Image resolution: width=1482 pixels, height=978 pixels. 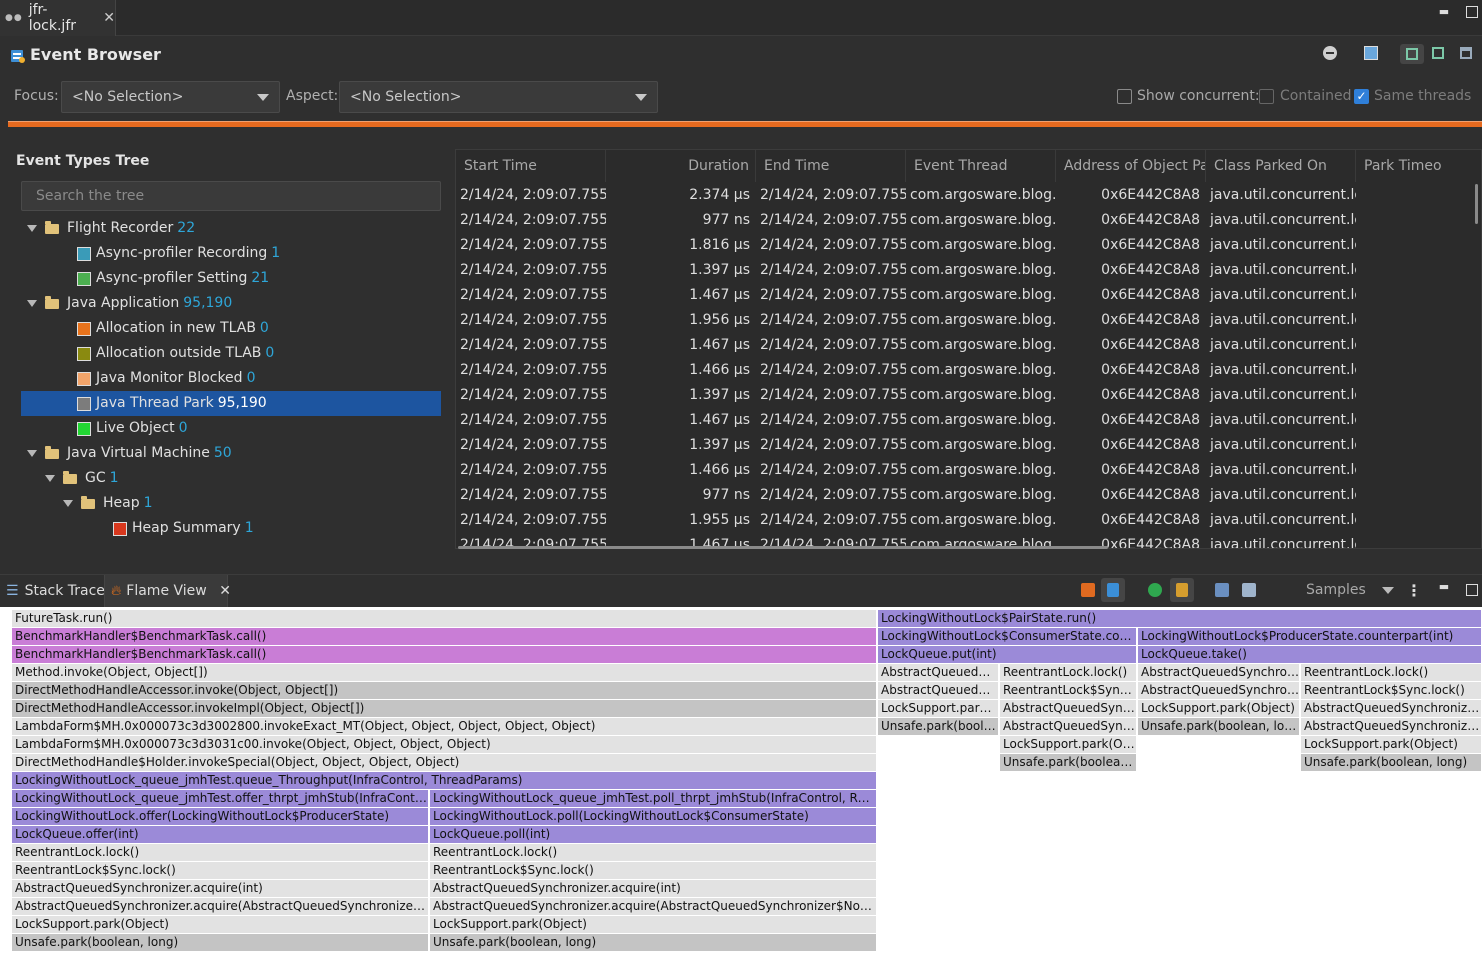 I want to click on column-header: Address of Object Pa, so click(x=1131, y=166).